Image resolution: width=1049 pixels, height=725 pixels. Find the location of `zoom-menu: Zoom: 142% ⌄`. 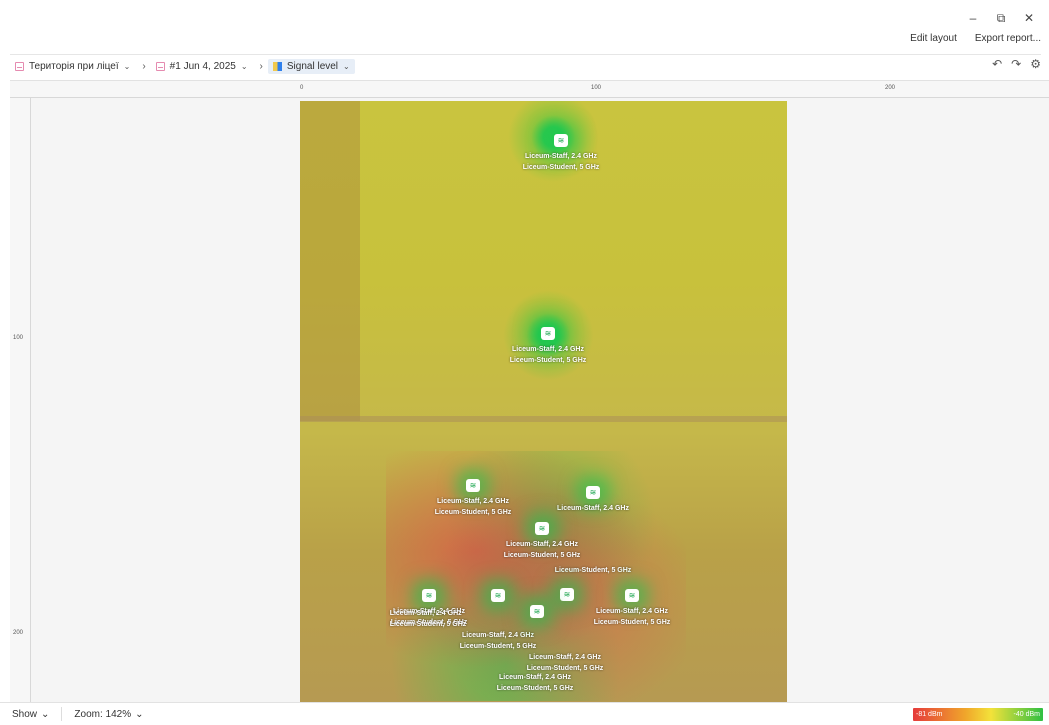

zoom-menu: Zoom: 142% ⌄ is located at coordinates (108, 714).